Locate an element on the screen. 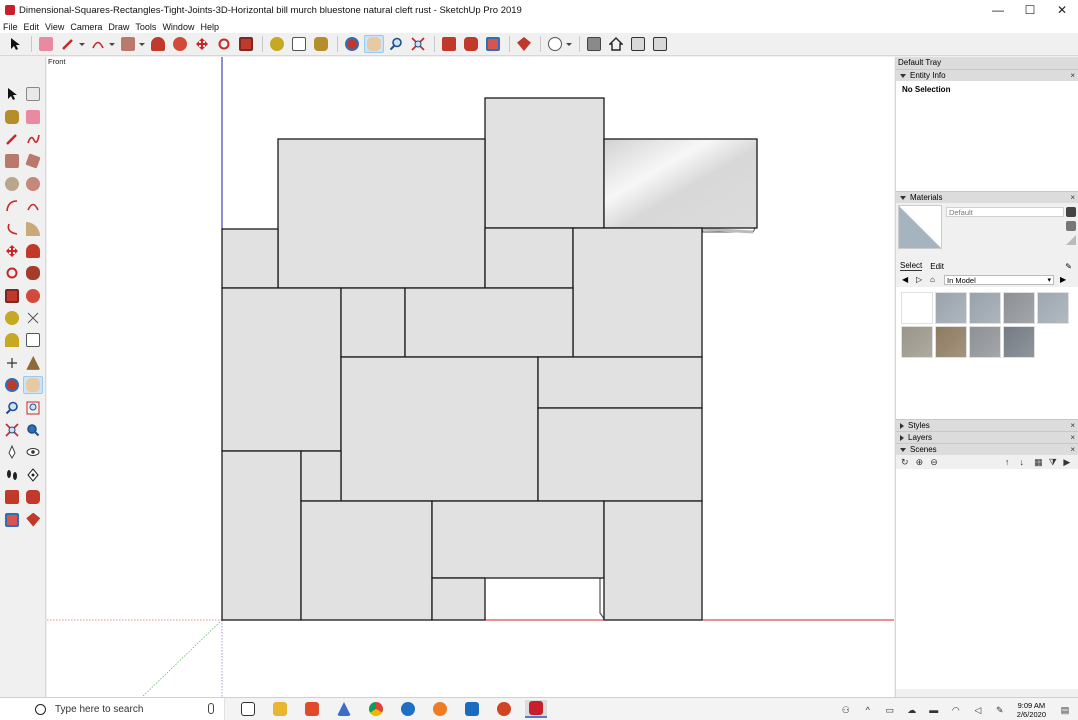 This screenshot has height=720, width=1078. view-options-icon: ▦ is located at coordinates (1039, 462).